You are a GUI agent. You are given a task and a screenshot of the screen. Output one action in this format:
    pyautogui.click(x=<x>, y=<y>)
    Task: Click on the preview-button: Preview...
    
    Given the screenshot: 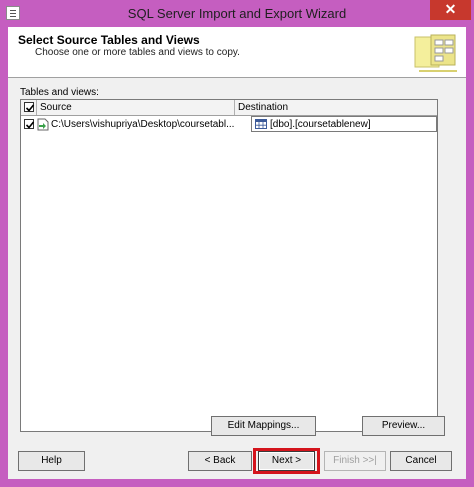 What is the action you would take?
    pyautogui.click(x=403, y=426)
    